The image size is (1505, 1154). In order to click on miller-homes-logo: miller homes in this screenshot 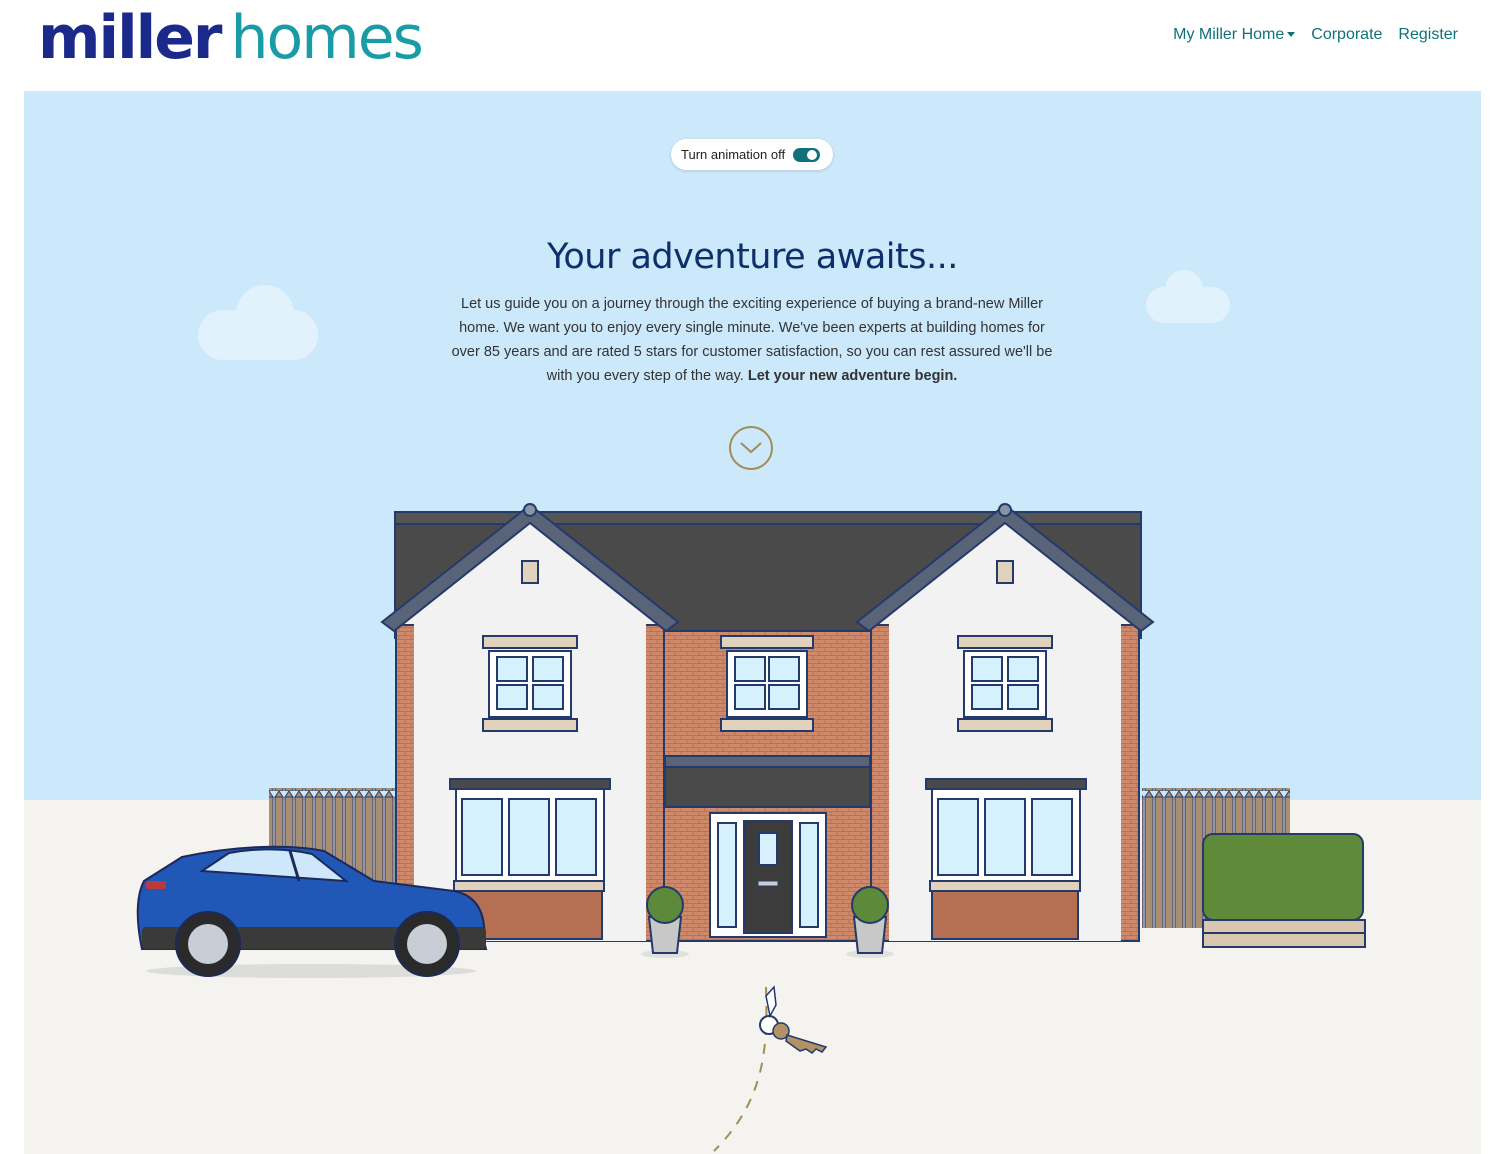, I will do `click(231, 38)`.